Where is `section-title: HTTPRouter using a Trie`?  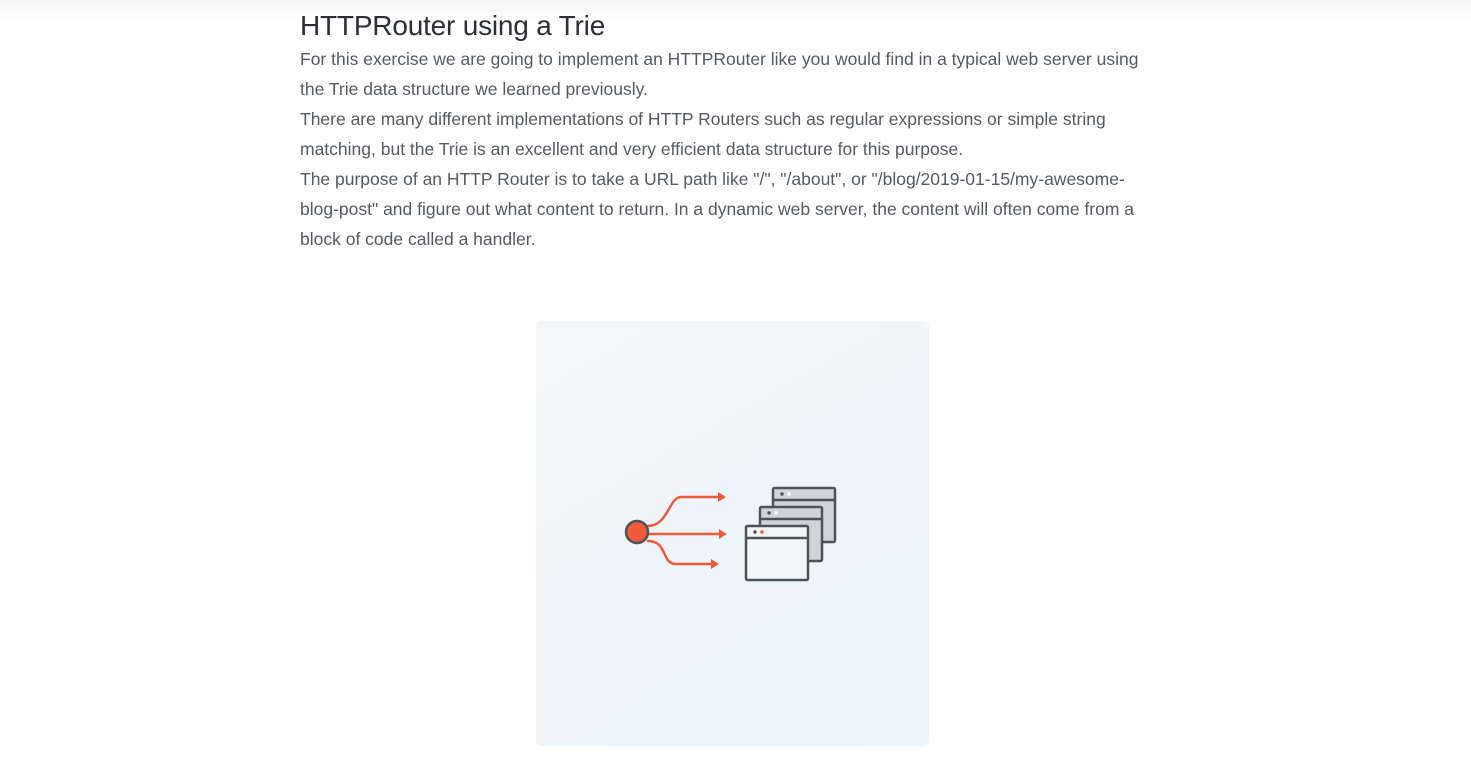
section-title: HTTPRouter using a Trie is located at coordinates (453, 25).